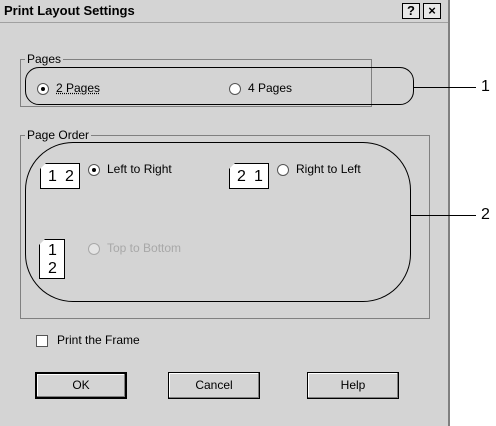 The image size is (496, 426). Describe the element at coordinates (224, 11) in the screenshot. I see `title-bar: Print Layout Settings ? ×` at that location.